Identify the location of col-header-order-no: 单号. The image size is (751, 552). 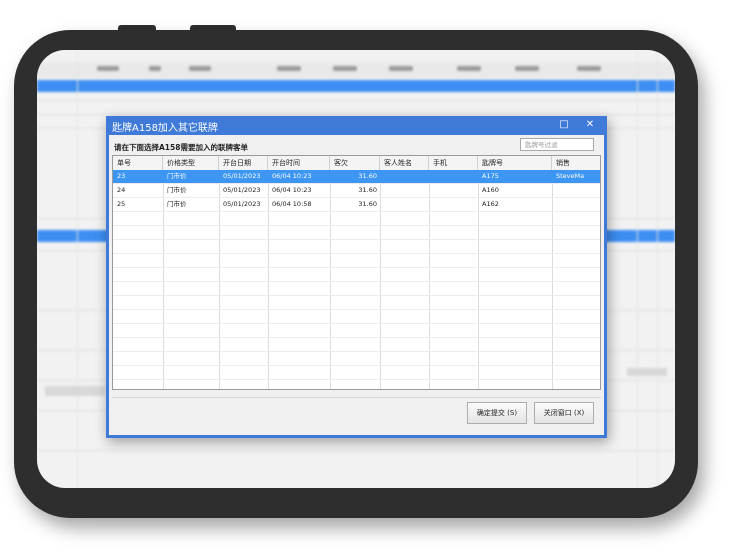
(138, 163).